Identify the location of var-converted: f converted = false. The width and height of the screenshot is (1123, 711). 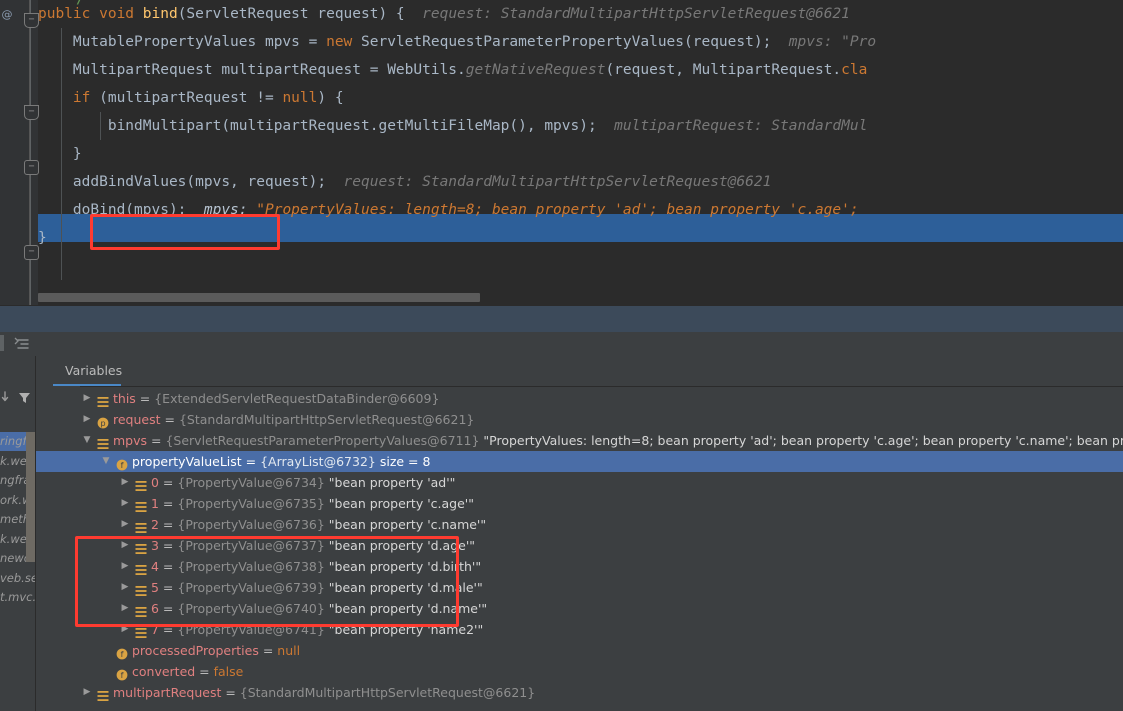
(579, 671).